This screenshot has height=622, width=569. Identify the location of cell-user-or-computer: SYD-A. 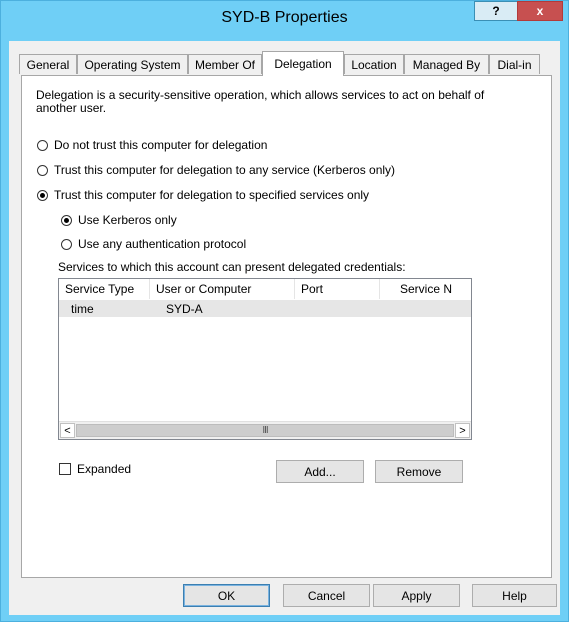
(184, 309).